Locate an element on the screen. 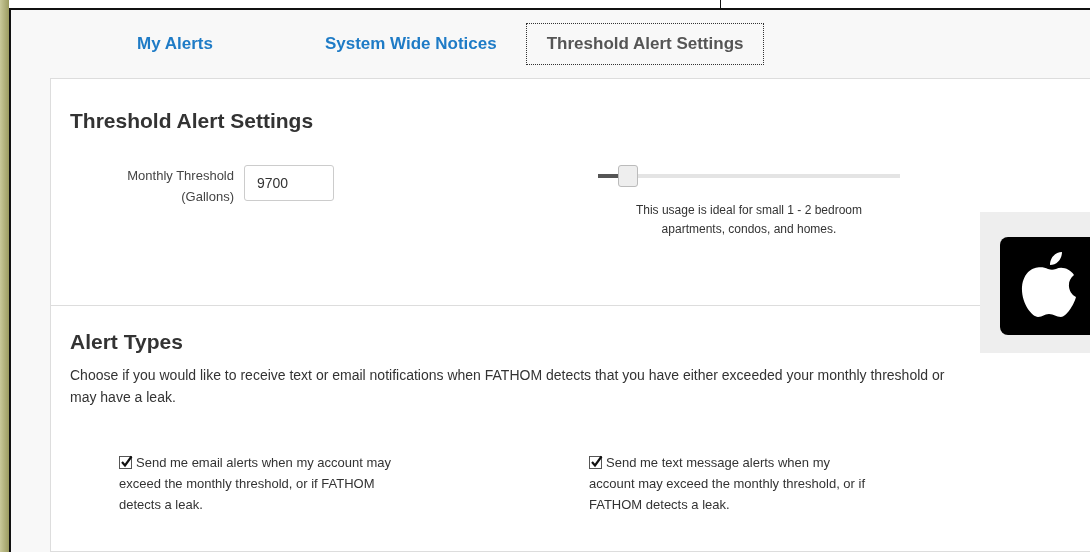 This screenshot has height=552, width=1090. tab: My Alerts is located at coordinates (175, 44).